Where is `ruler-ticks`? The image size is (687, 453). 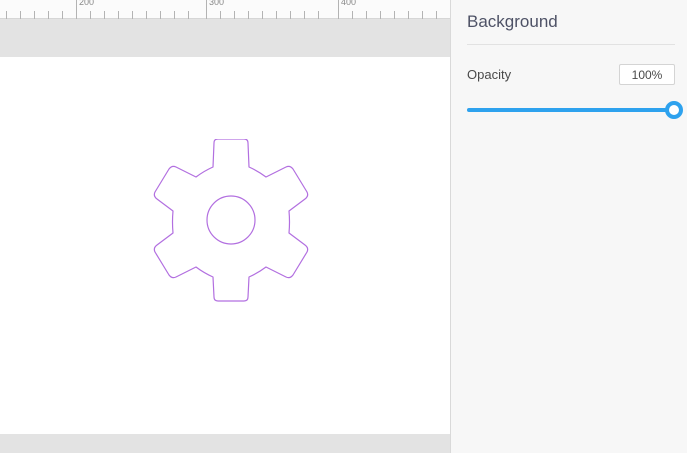
ruler-ticks is located at coordinates (221, 9).